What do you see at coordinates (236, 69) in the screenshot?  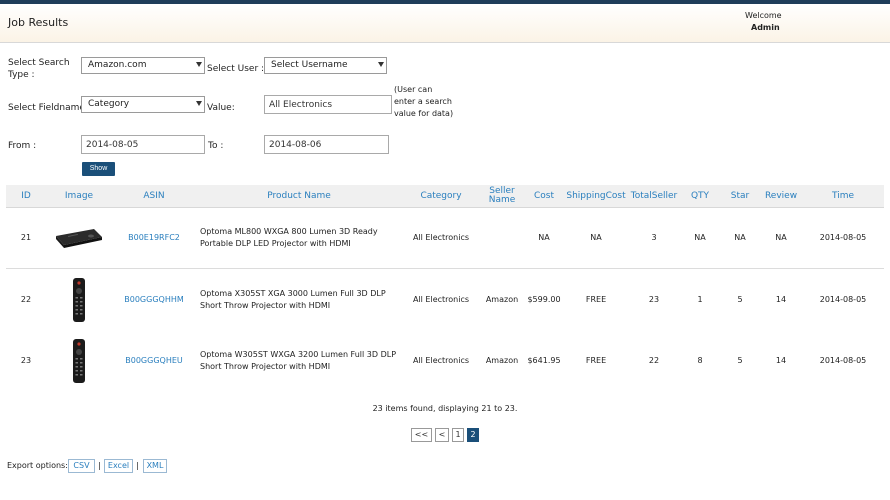 I see `user-label: Select User :` at bounding box center [236, 69].